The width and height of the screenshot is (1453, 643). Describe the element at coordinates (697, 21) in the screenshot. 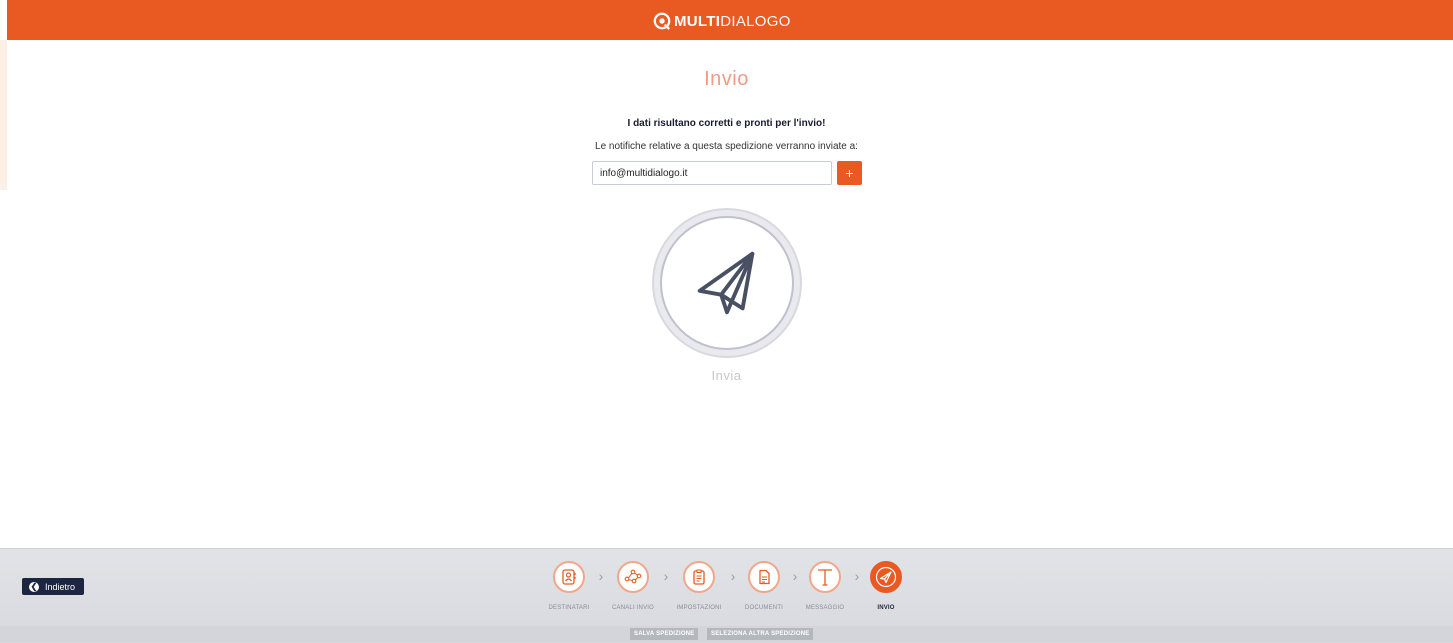

I see `logo-bold-text: MULTI` at that location.